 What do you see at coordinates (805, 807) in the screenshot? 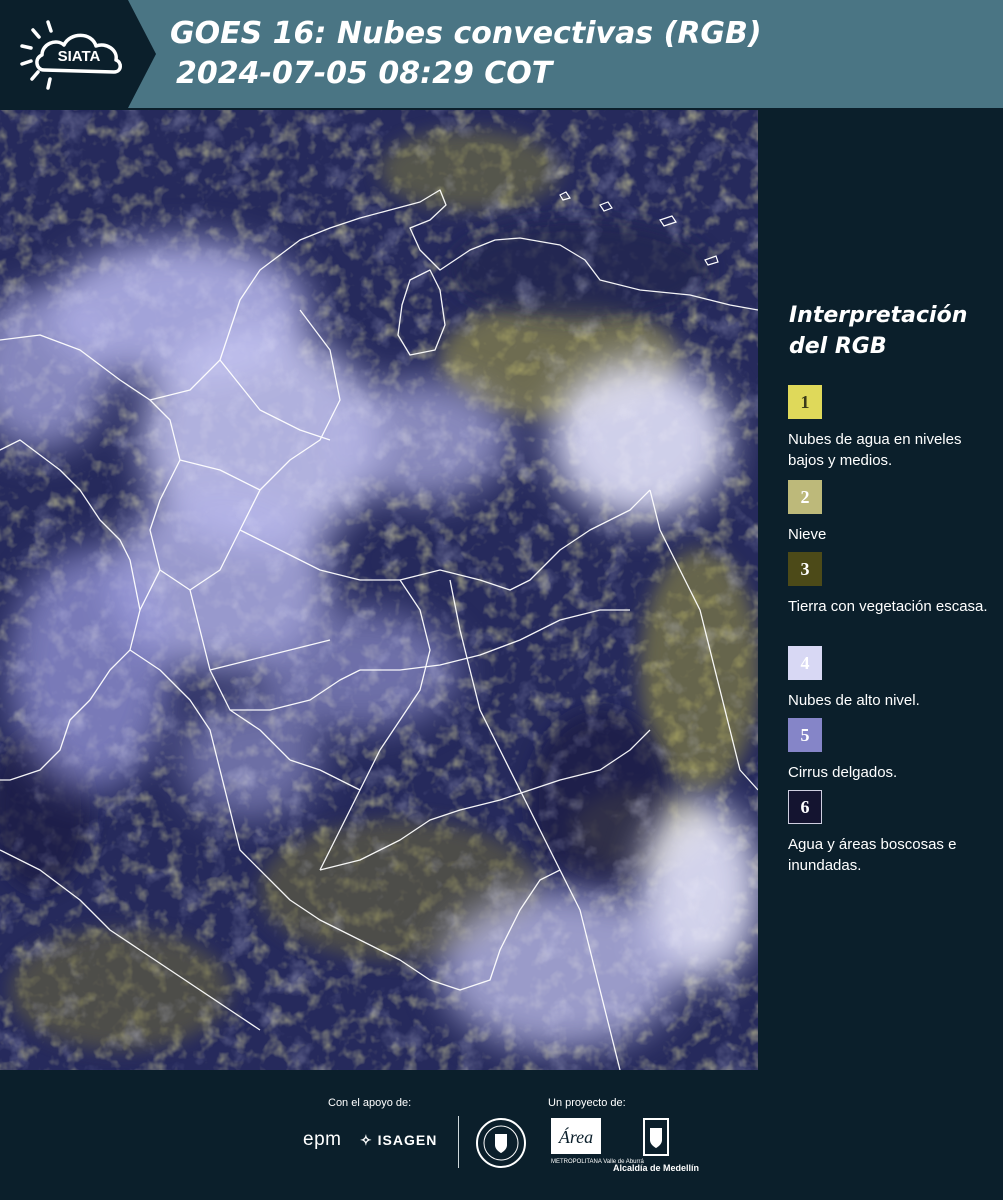
I see `legend-swatch-6: 6` at bounding box center [805, 807].